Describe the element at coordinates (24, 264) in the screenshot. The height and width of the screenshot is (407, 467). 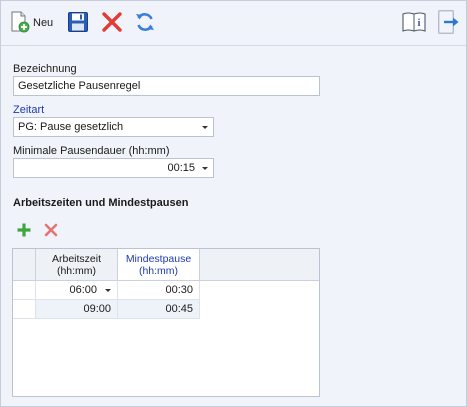
I see `row-indicator-header` at that location.